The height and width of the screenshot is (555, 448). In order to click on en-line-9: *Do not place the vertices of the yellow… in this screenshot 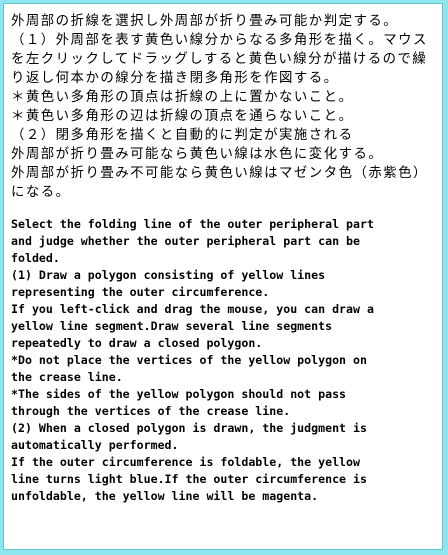, I will do `click(189, 360)`.